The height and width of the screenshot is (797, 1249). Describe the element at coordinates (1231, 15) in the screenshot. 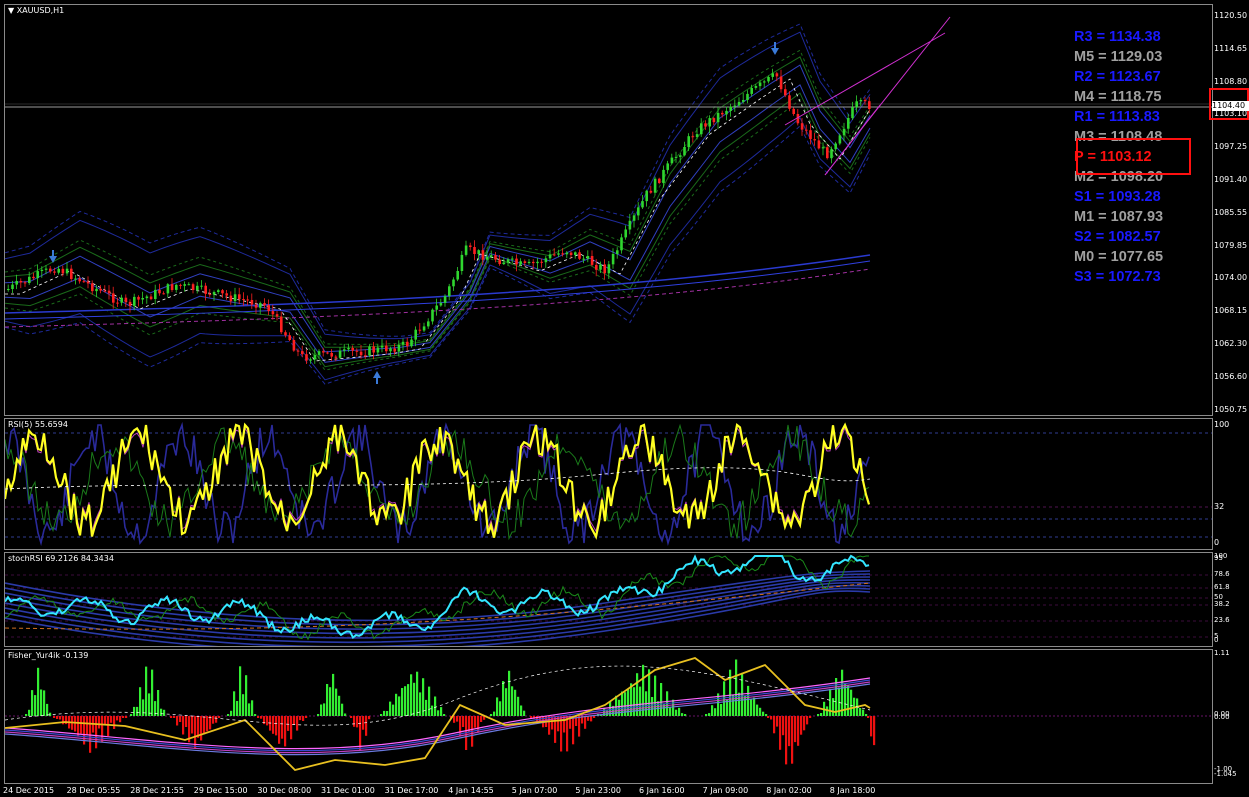

I see `price-tick-label: 1120.50` at that location.